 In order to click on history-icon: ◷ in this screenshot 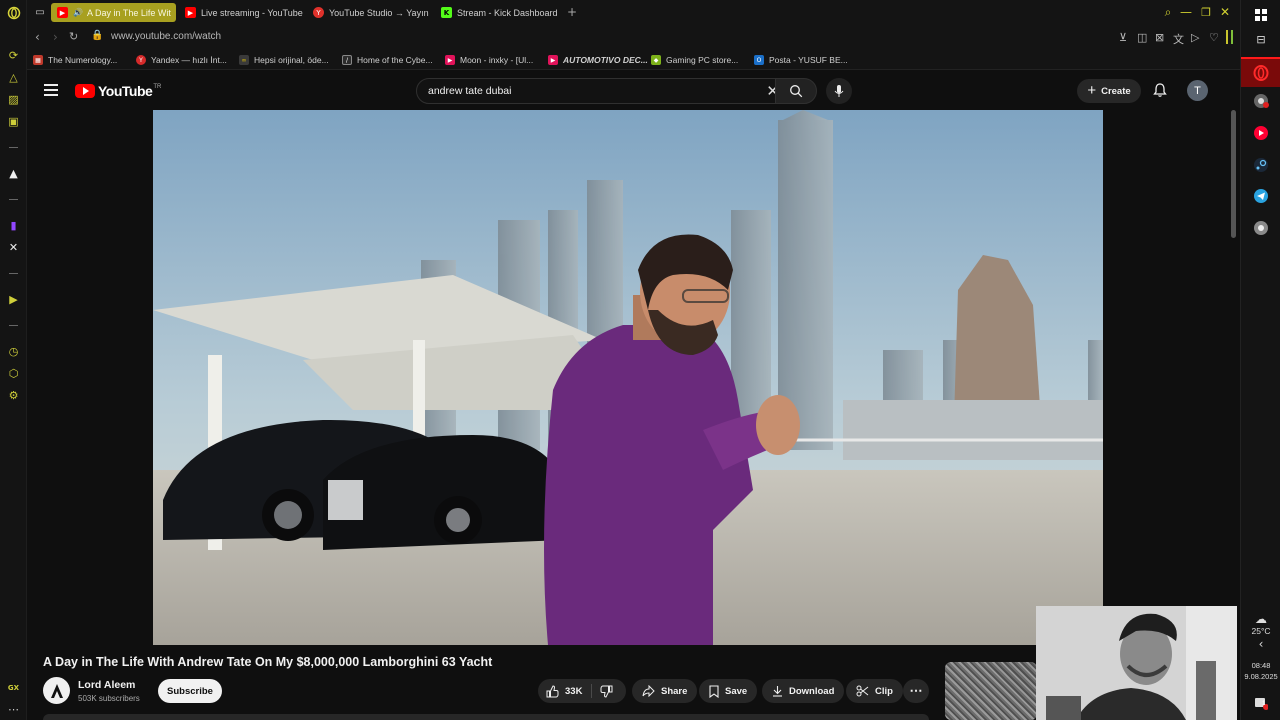, I will do `click(13, 351)`.